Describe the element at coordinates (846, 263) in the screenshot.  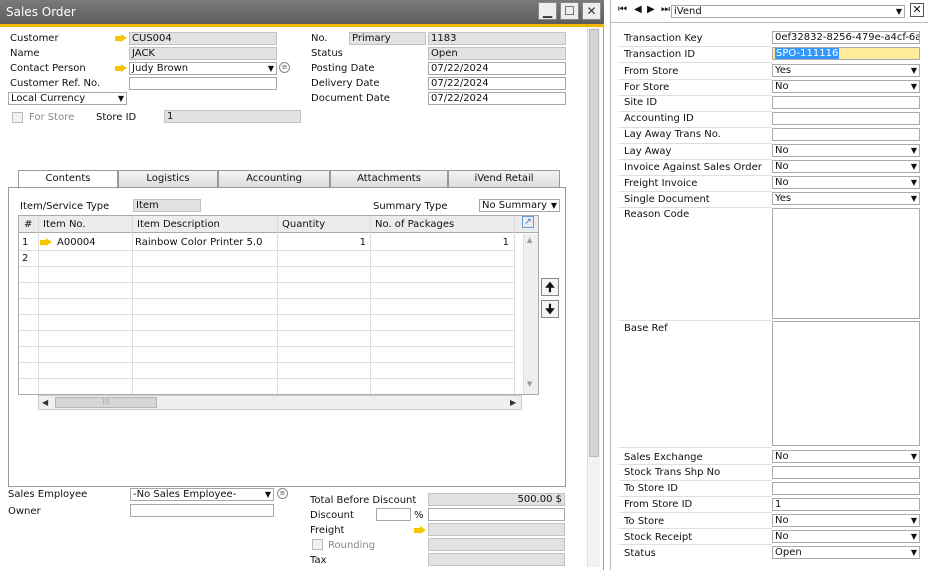
I see `reason-code-textarea` at that location.